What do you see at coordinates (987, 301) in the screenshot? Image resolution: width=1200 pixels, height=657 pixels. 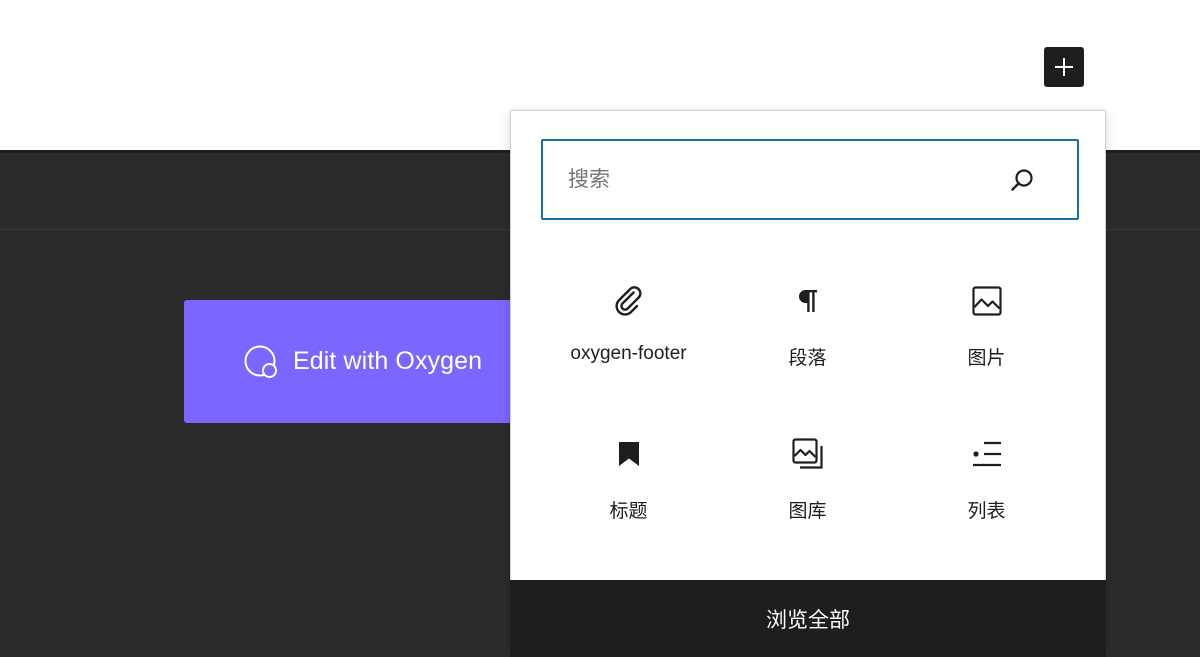 I see `image-icon` at bounding box center [987, 301].